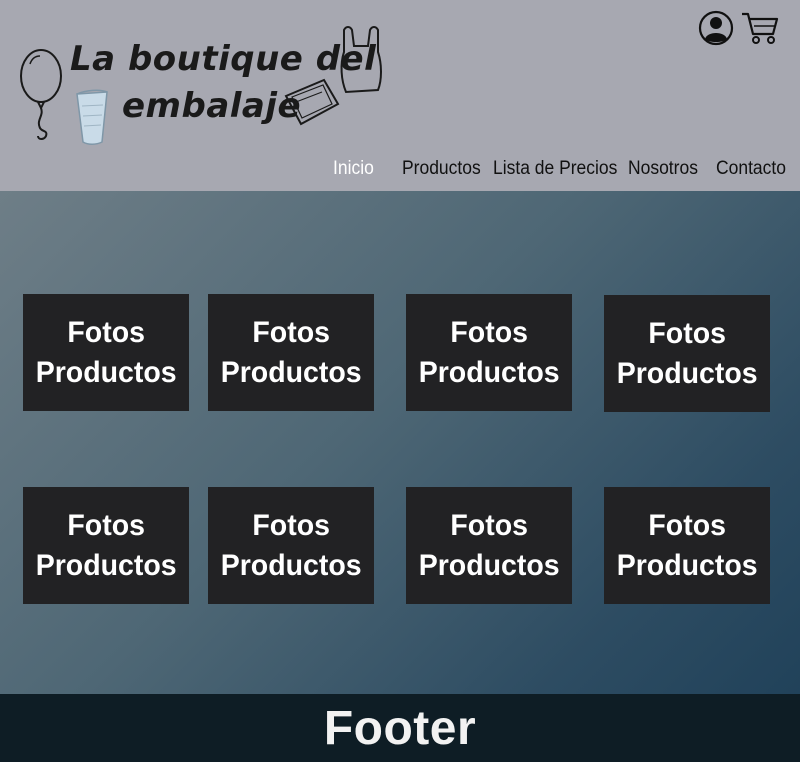 Image resolution: width=800 pixels, height=762 pixels. Describe the element at coordinates (663, 169) in the screenshot. I see `nav-item-nosotros: Nosotros` at that location.